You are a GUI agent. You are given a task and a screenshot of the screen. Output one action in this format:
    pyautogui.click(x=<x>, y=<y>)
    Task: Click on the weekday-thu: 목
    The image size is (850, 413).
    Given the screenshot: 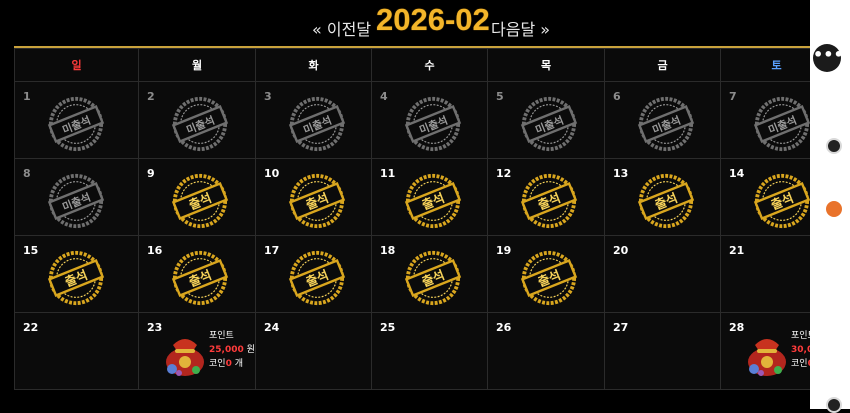 What is the action you would take?
    pyautogui.click(x=546, y=65)
    